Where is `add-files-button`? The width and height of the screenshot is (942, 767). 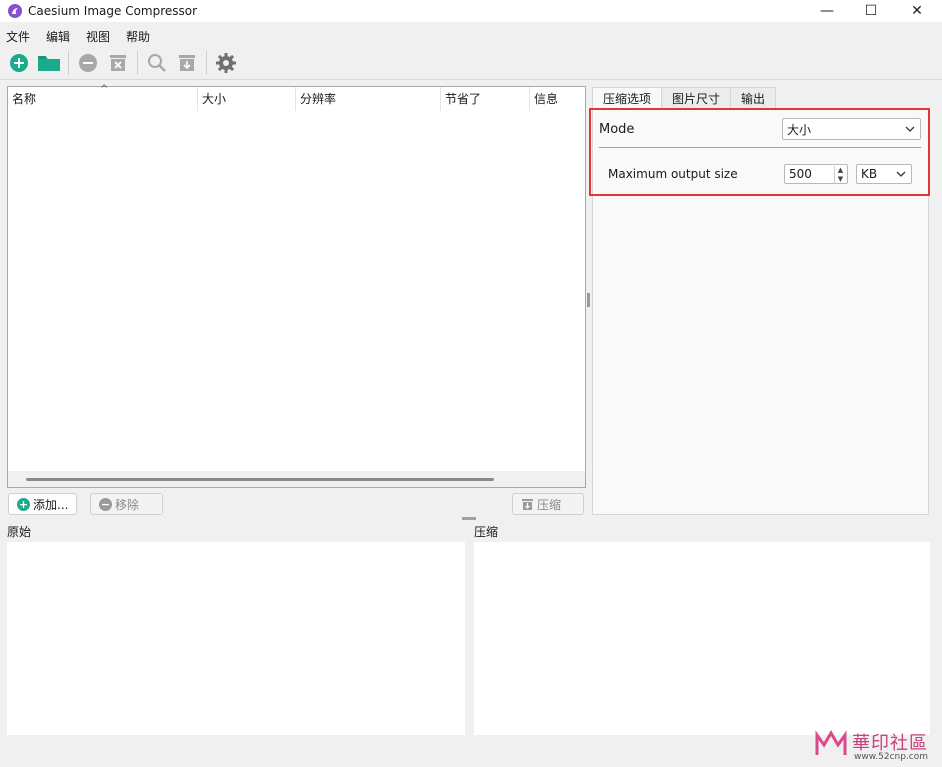
add-files-button is located at coordinates (19, 63).